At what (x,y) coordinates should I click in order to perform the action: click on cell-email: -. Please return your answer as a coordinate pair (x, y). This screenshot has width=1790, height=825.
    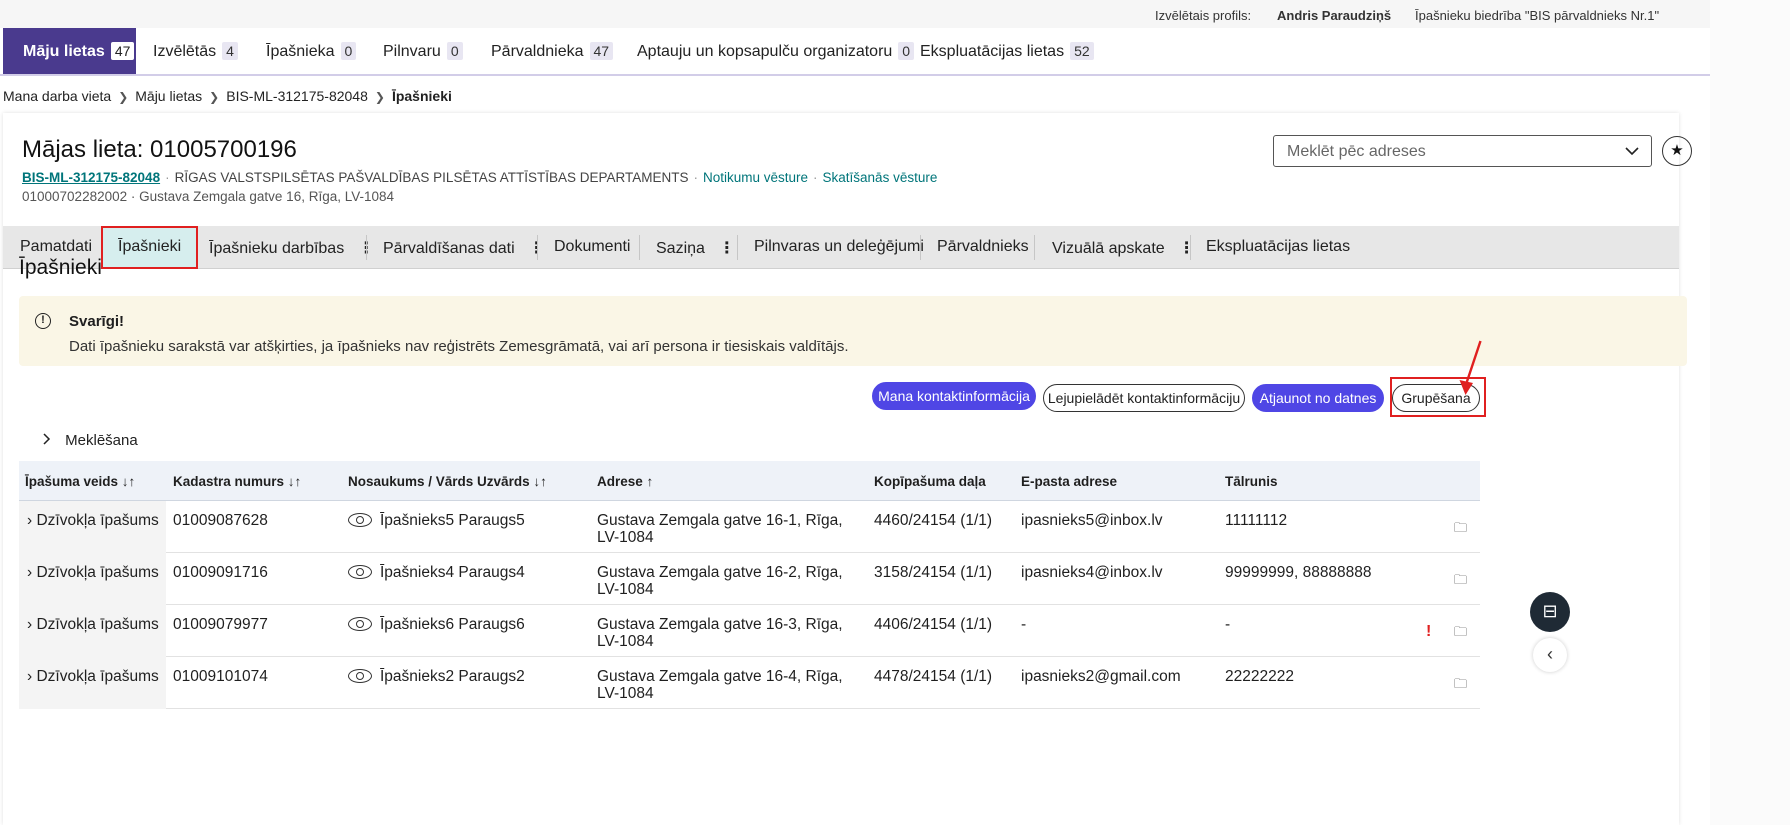
    Looking at the image, I should click on (1024, 624).